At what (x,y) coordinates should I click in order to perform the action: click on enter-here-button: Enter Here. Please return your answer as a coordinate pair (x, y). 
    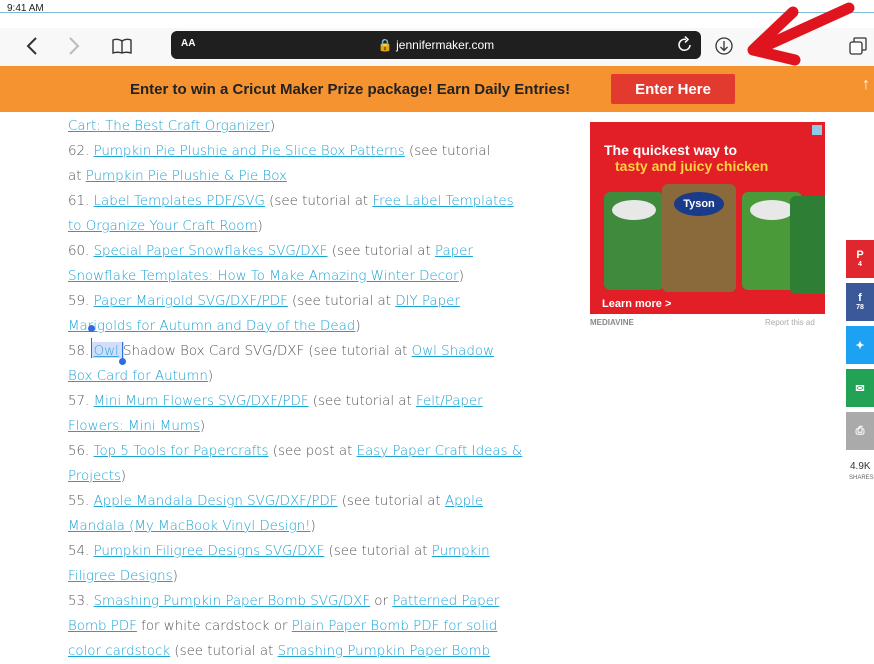
    Looking at the image, I should click on (673, 89).